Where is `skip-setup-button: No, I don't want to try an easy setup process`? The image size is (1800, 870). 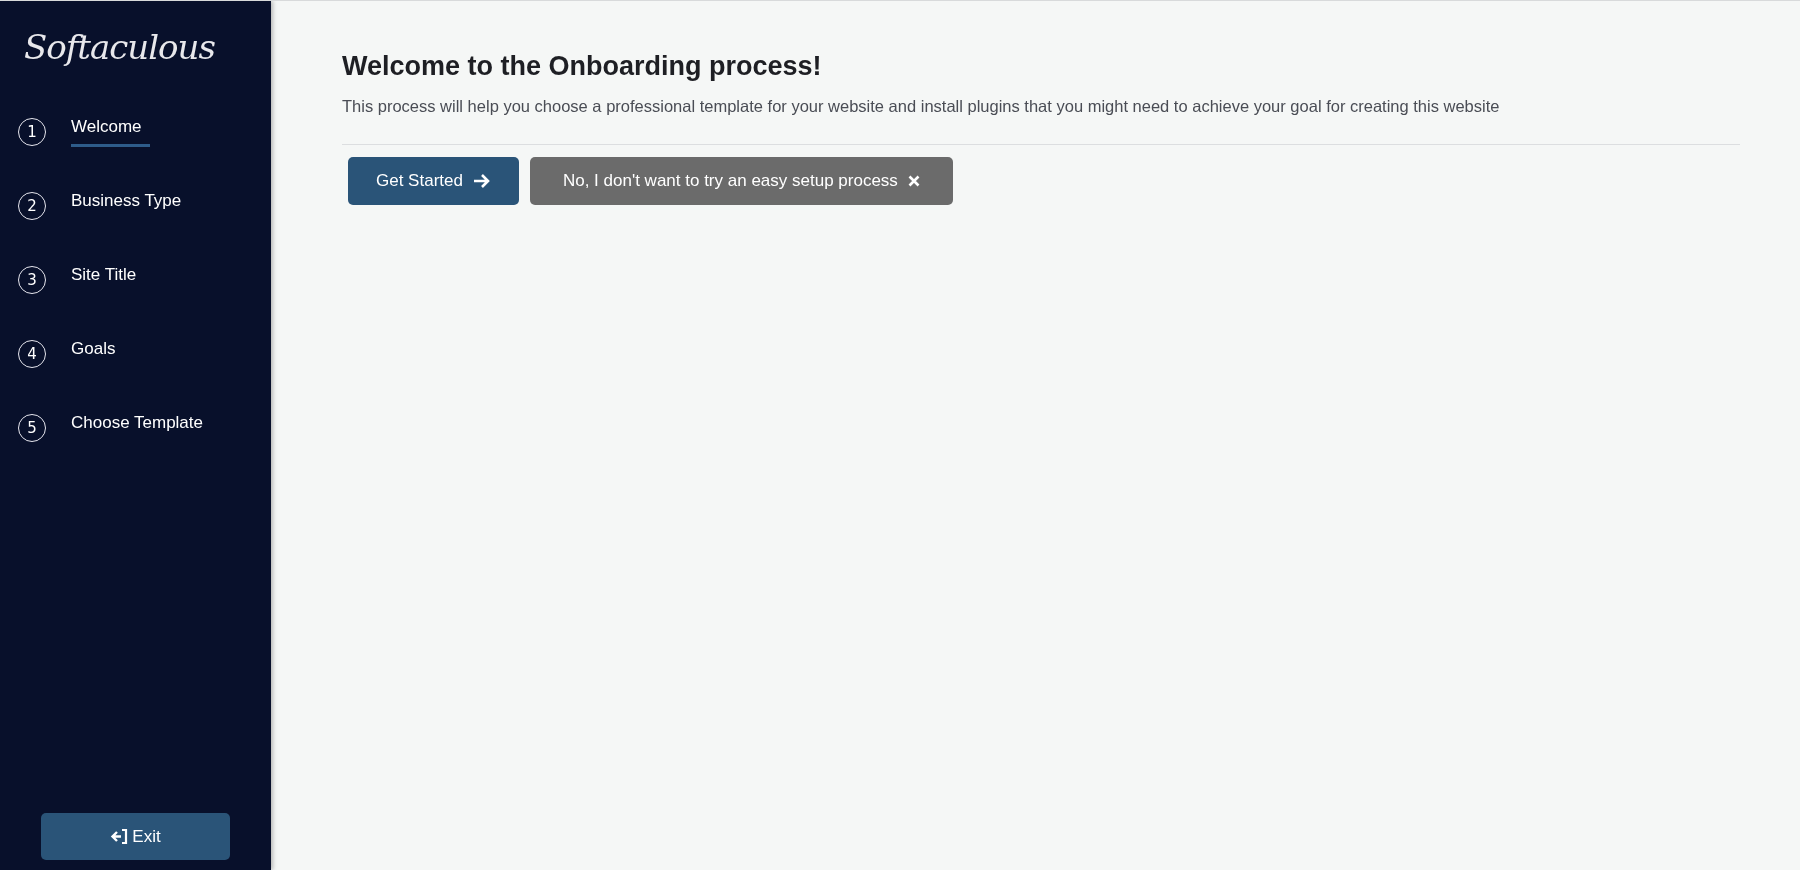
skip-setup-button: No, I don't want to try an easy setup process is located at coordinates (741, 181).